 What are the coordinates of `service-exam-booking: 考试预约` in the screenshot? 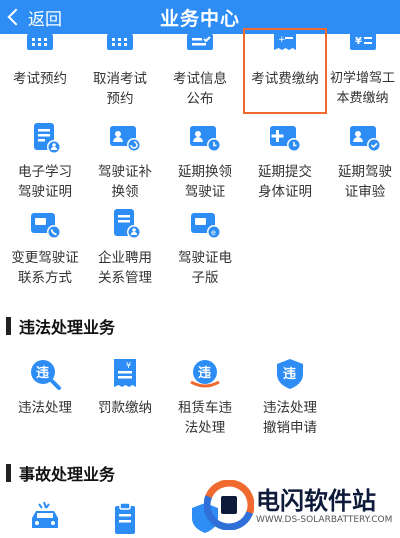 It's located at (40, 74).